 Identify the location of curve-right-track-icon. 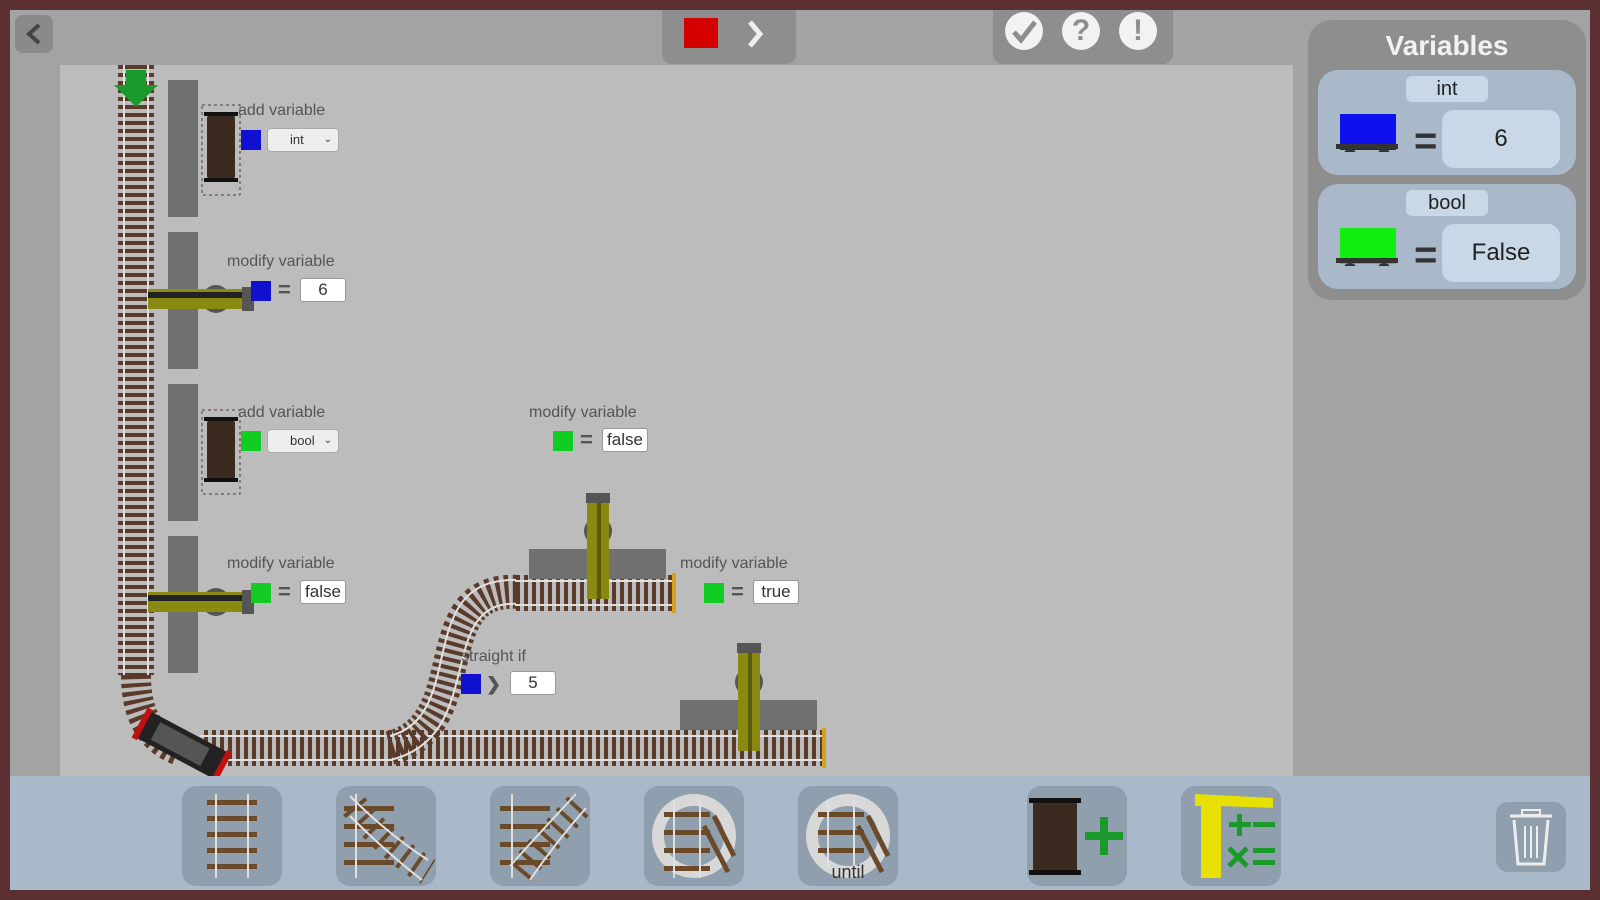
(545, 836).